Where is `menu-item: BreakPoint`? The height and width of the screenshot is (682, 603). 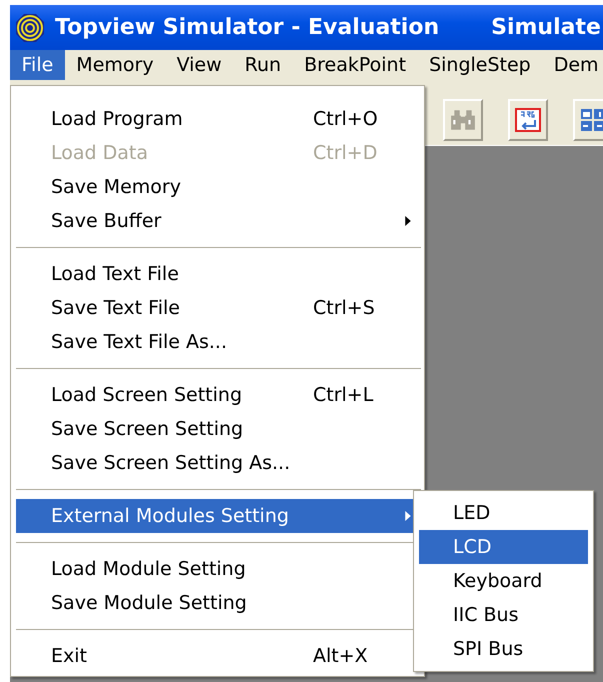
menu-item: BreakPoint is located at coordinates (355, 65).